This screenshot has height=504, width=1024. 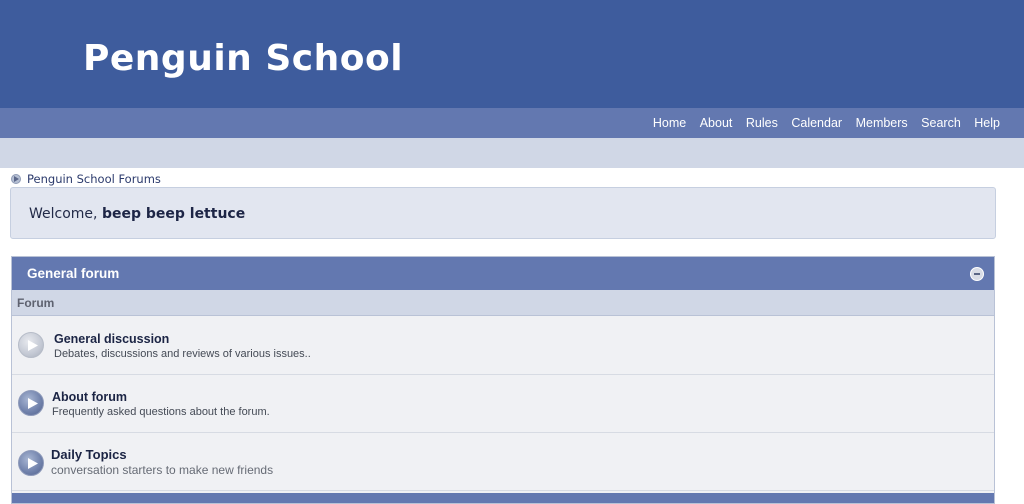 What do you see at coordinates (512, 153) in the screenshot?
I see `sub-bar` at bounding box center [512, 153].